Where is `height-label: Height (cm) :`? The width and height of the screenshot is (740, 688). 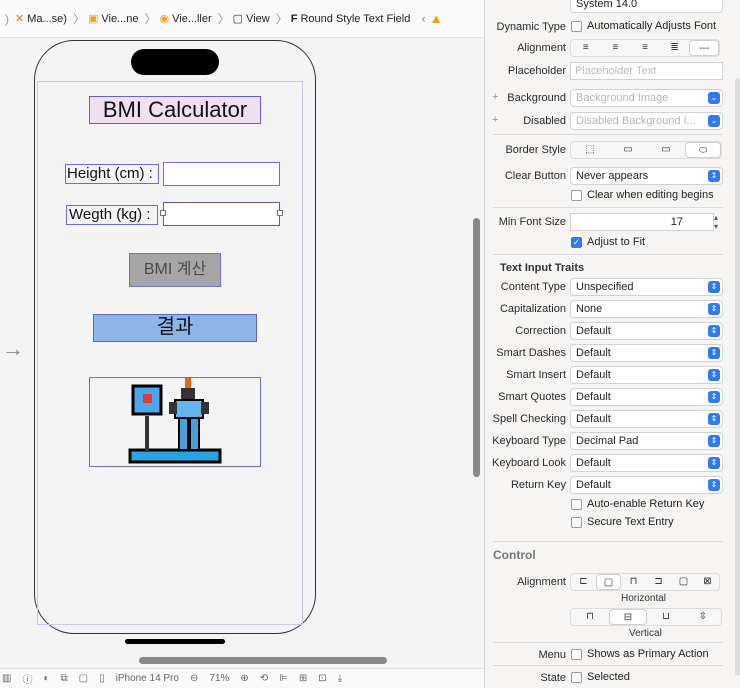 height-label: Height (cm) : is located at coordinates (112, 174).